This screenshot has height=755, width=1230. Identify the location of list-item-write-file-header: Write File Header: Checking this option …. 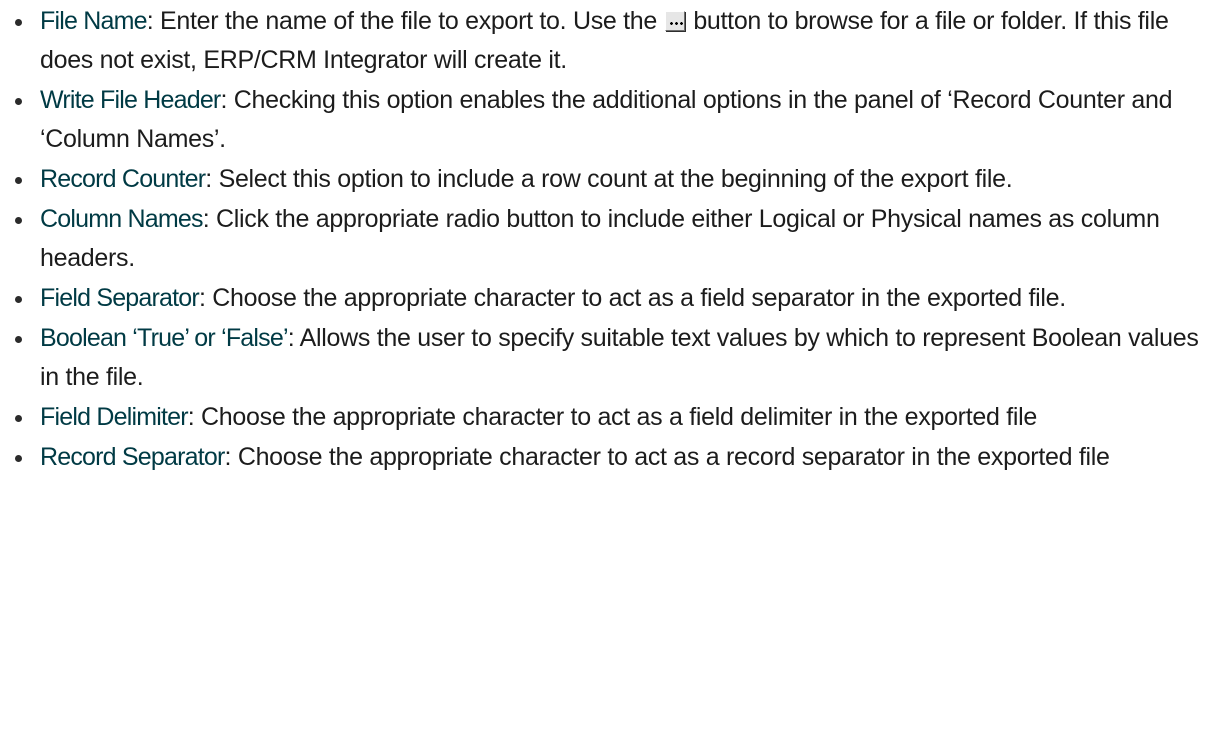
(615, 120).